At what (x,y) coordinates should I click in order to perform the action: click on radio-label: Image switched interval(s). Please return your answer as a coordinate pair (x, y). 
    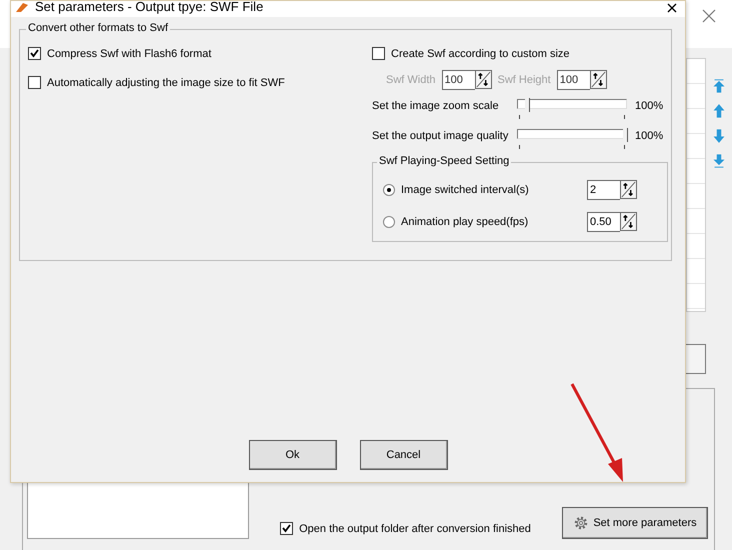
    Looking at the image, I should click on (465, 190).